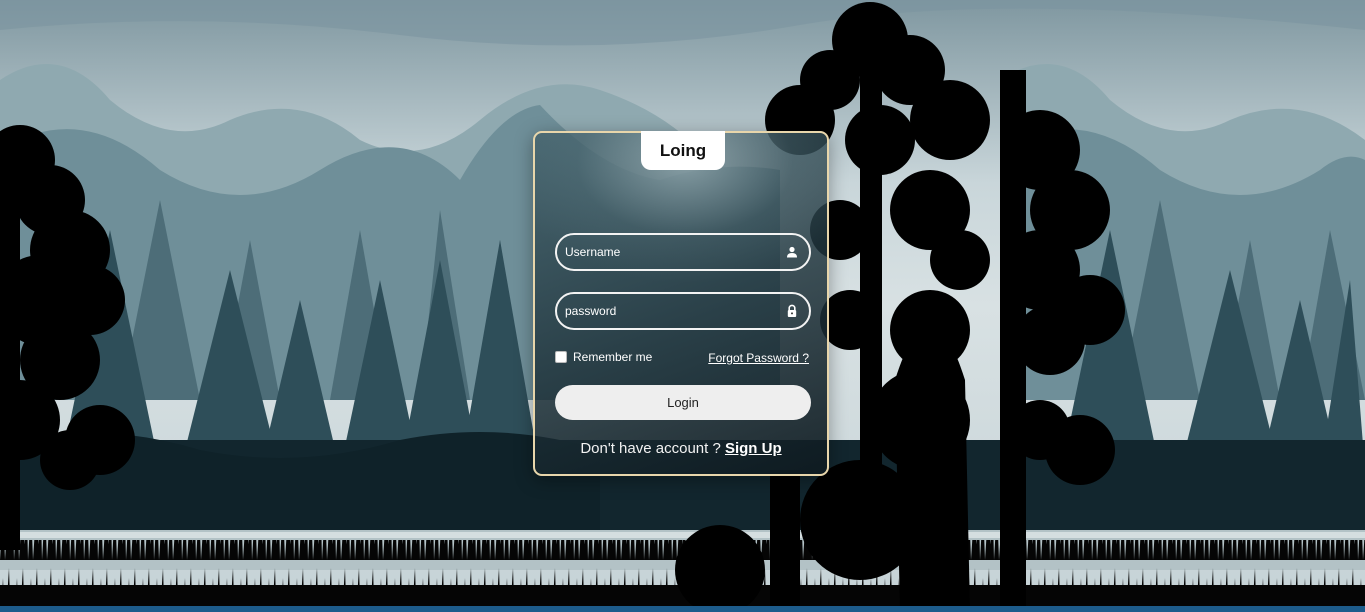  Describe the element at coordinates (670, 311) in the screenshot. I see `password-input` at that location.